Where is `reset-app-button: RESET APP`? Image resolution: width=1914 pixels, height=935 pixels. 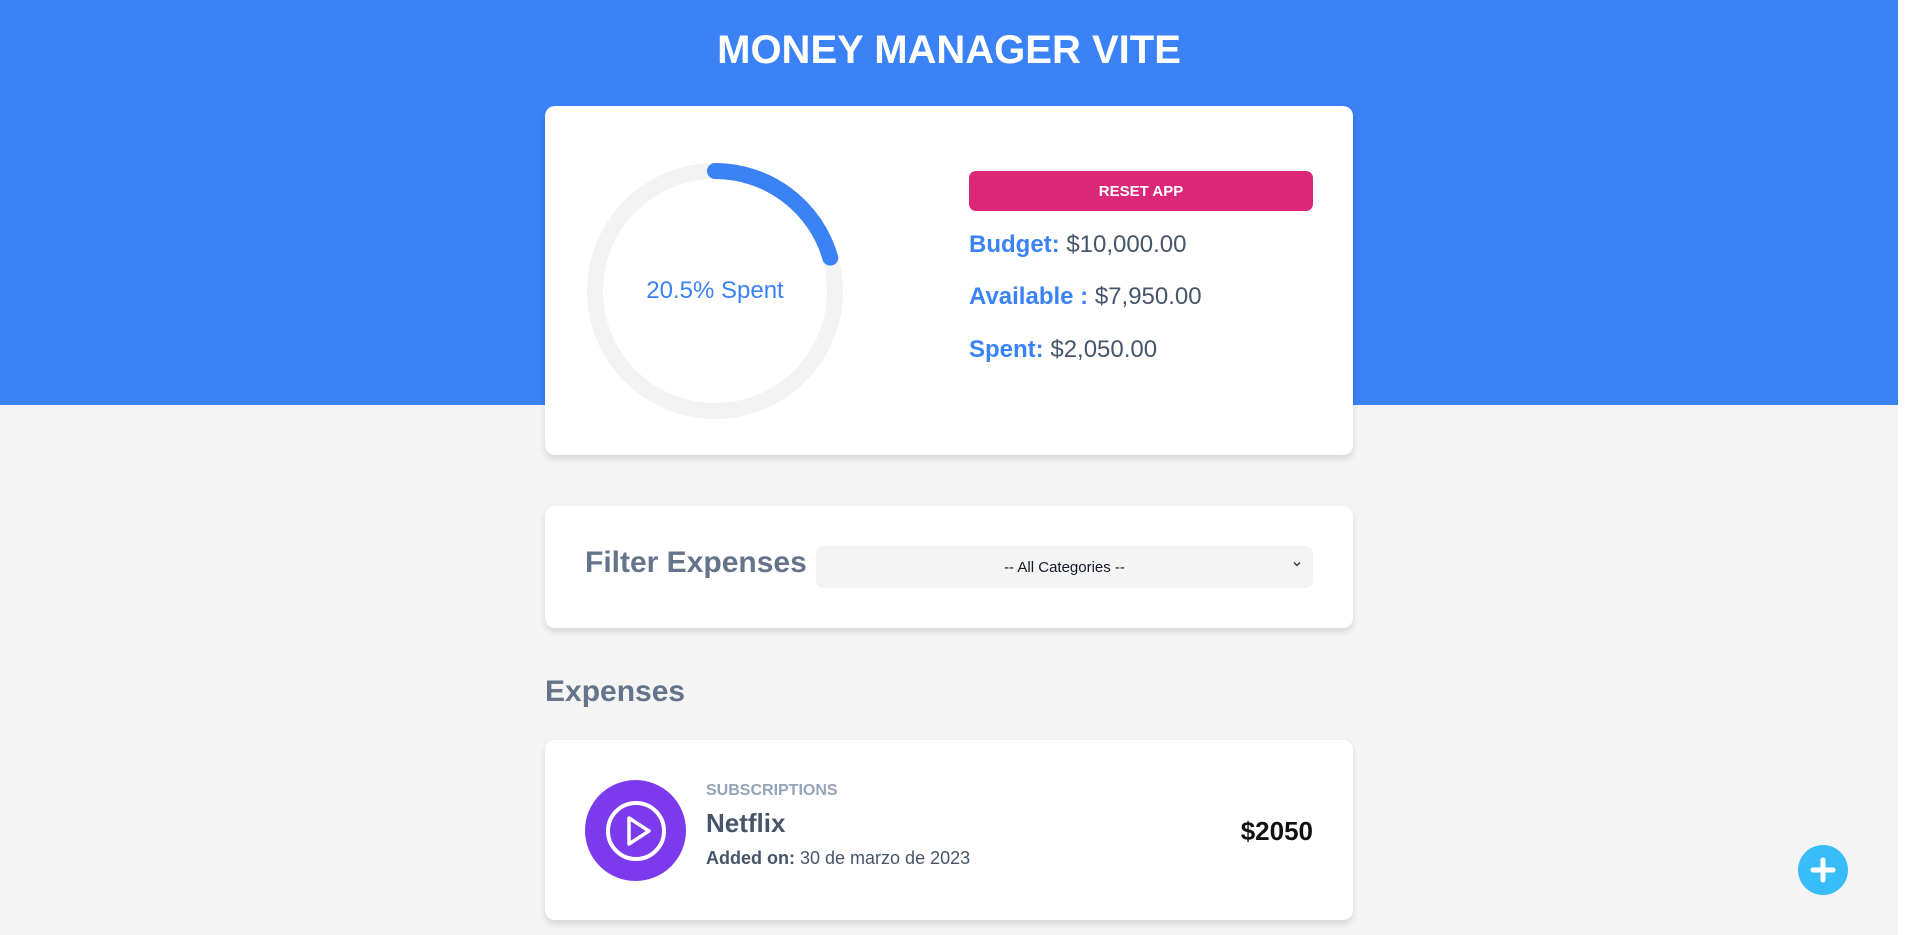
reset-app-button: RESET APP is located at coordinates (1141, 191).